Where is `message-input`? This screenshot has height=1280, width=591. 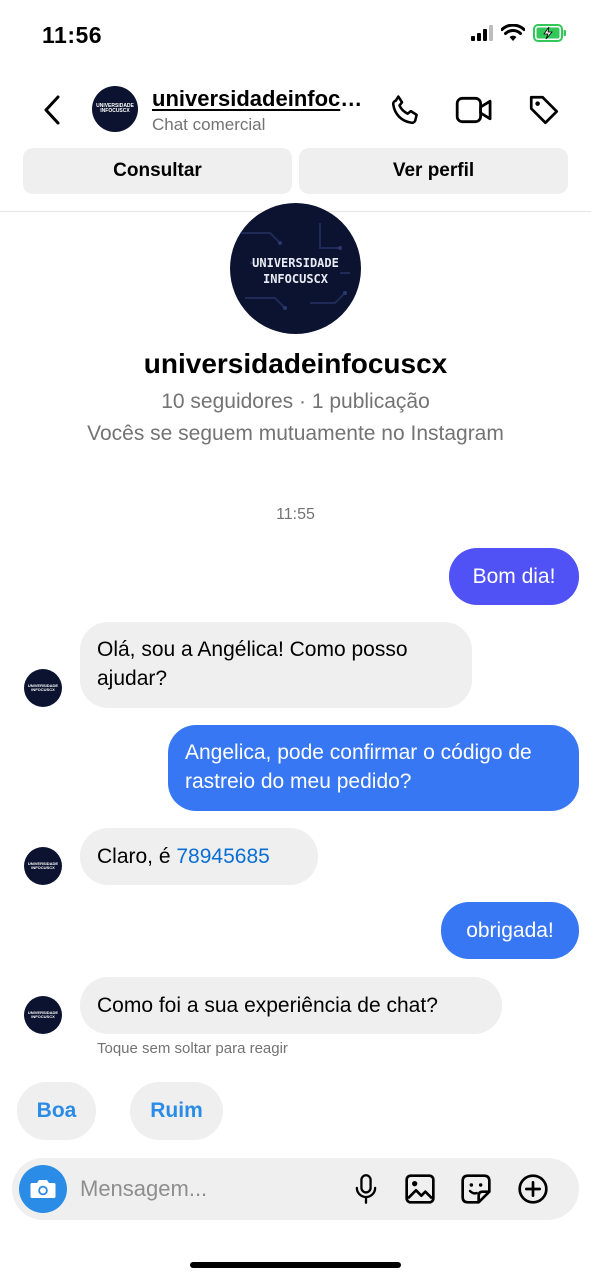 message-input is located at coordinates (210, 1189).